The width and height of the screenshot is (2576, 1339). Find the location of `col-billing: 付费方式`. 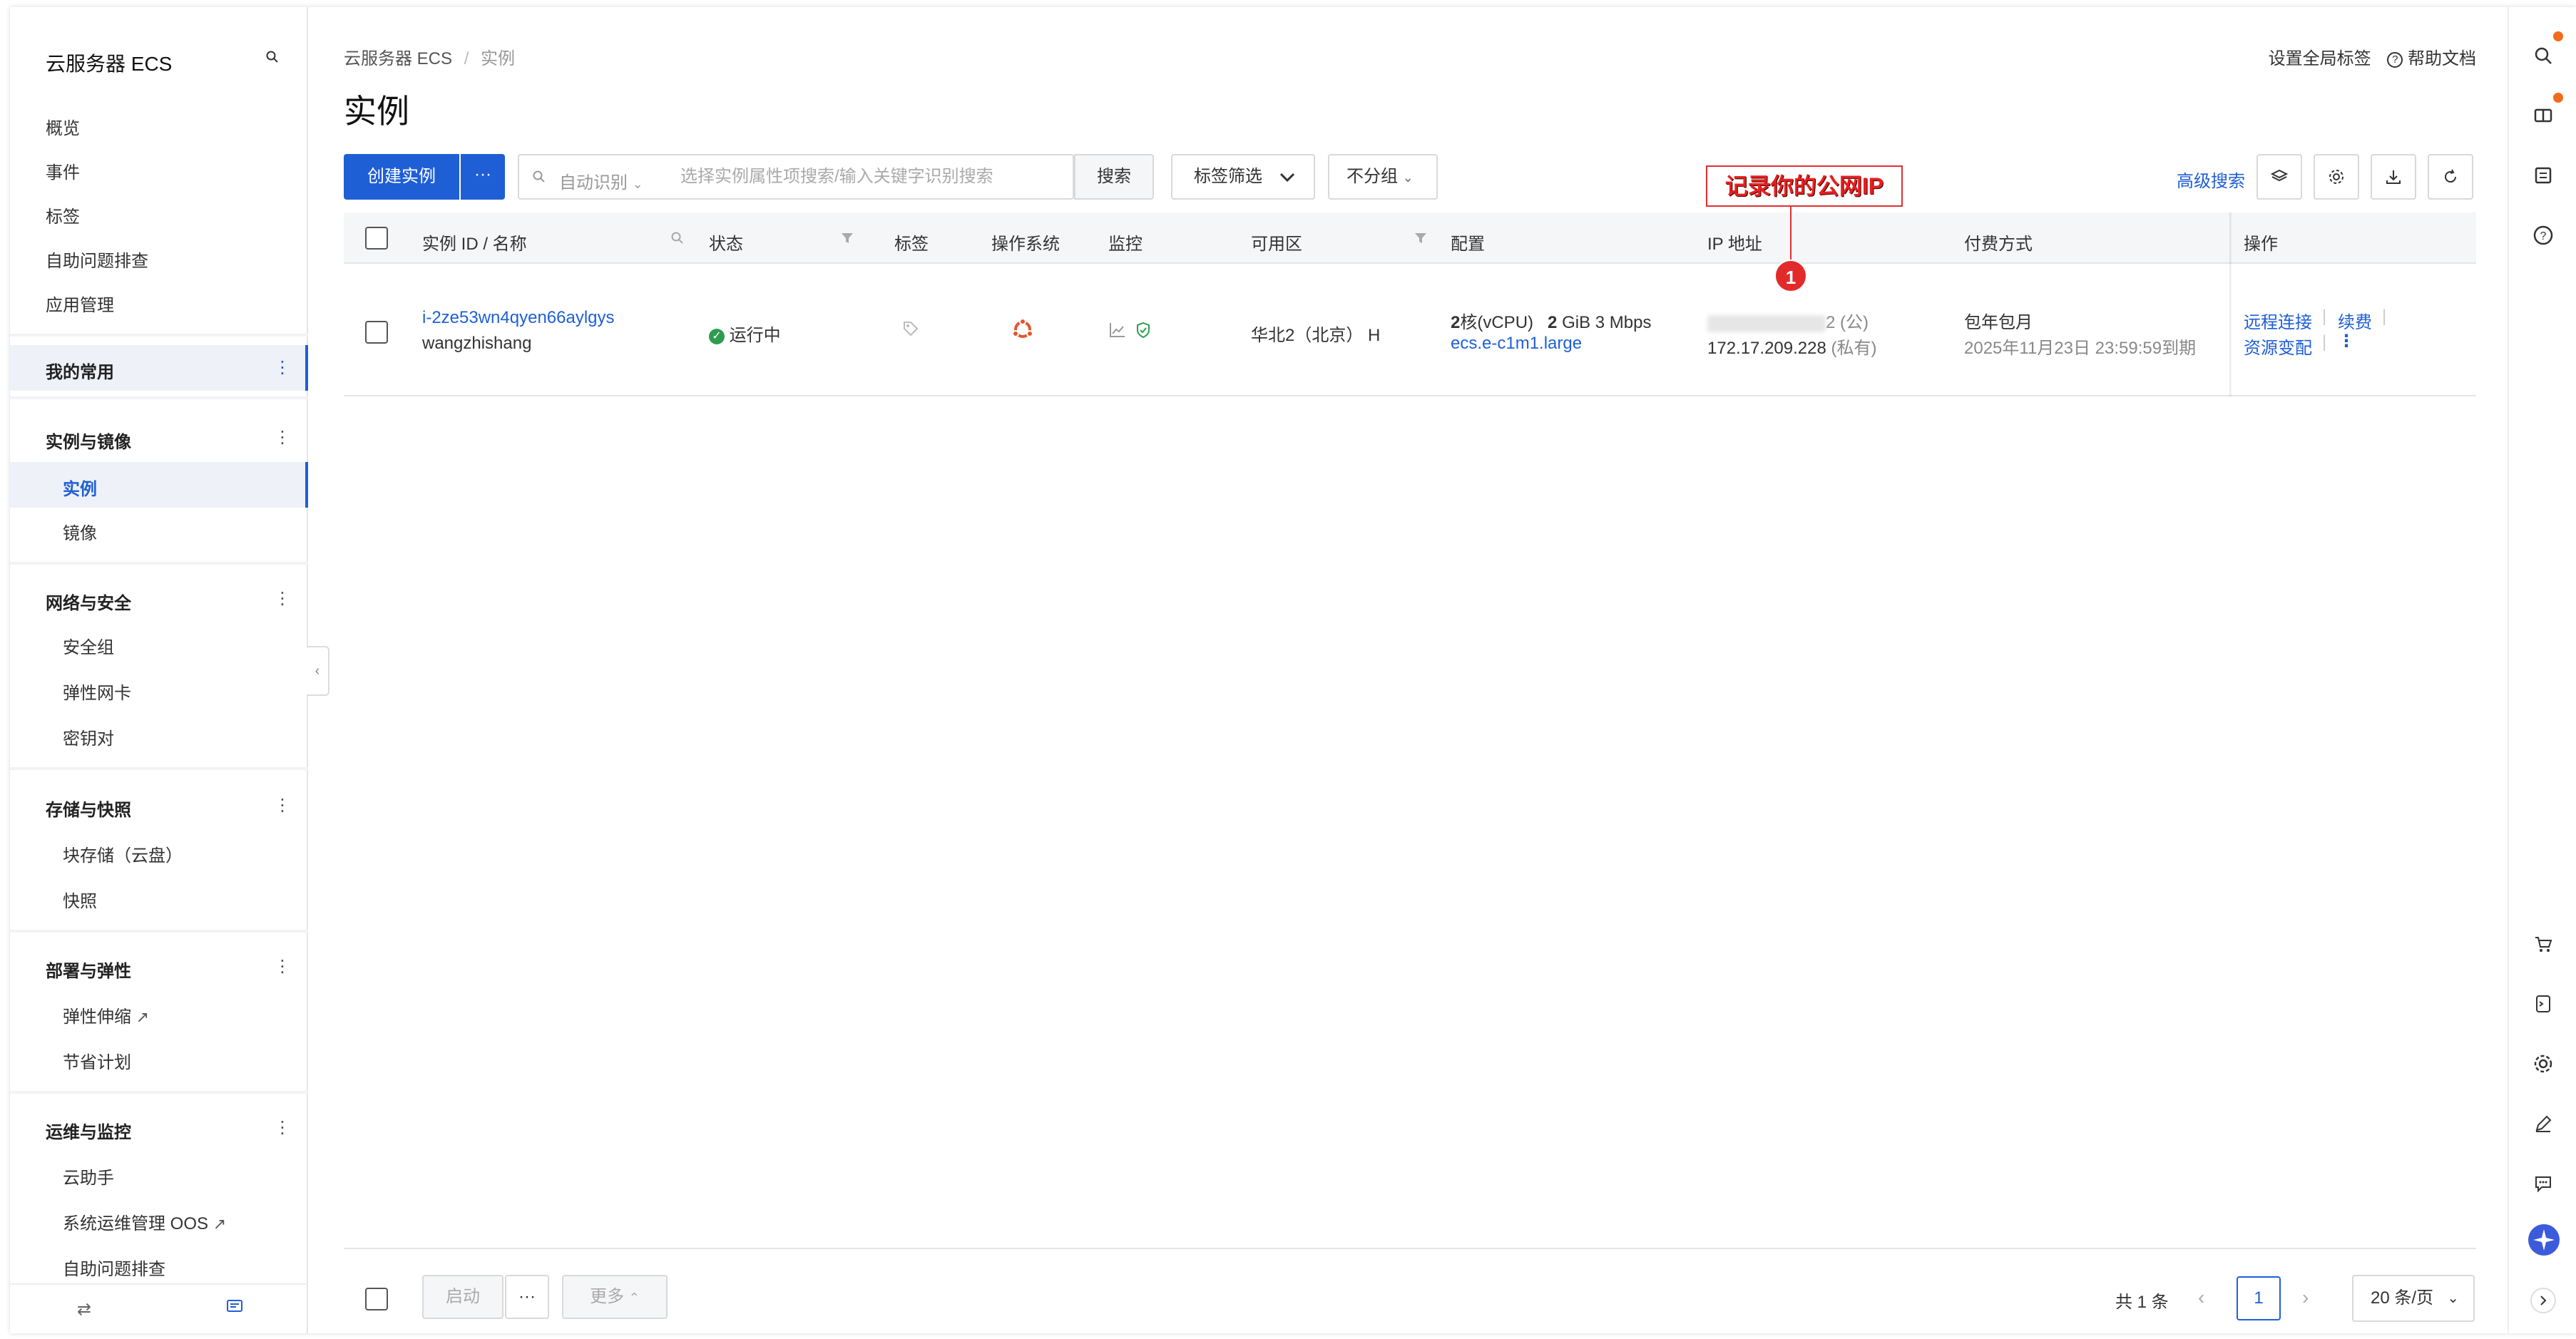

col-billing: 付费方式 is located at coordinates (1999, 244).